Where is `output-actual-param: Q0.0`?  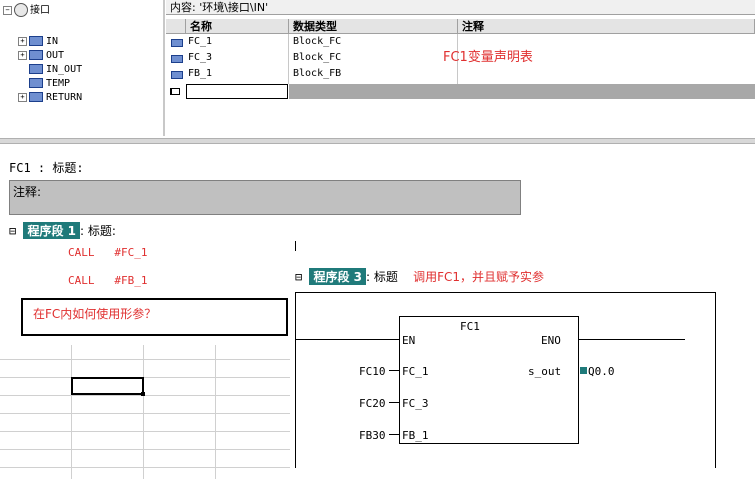
output-actual-param: Q0.0 is located at coordinates (601, 371).